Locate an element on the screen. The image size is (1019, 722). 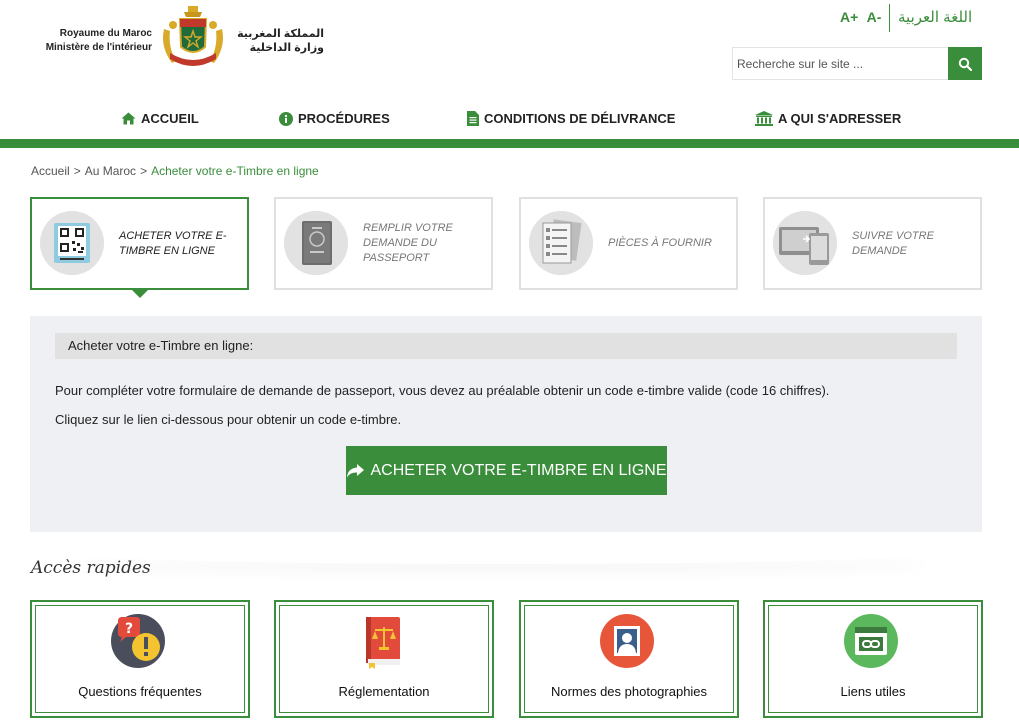
step-label: ACHETER VOTRE E-TIMBRE EN LIGNE is located at coordinates (173, 243).